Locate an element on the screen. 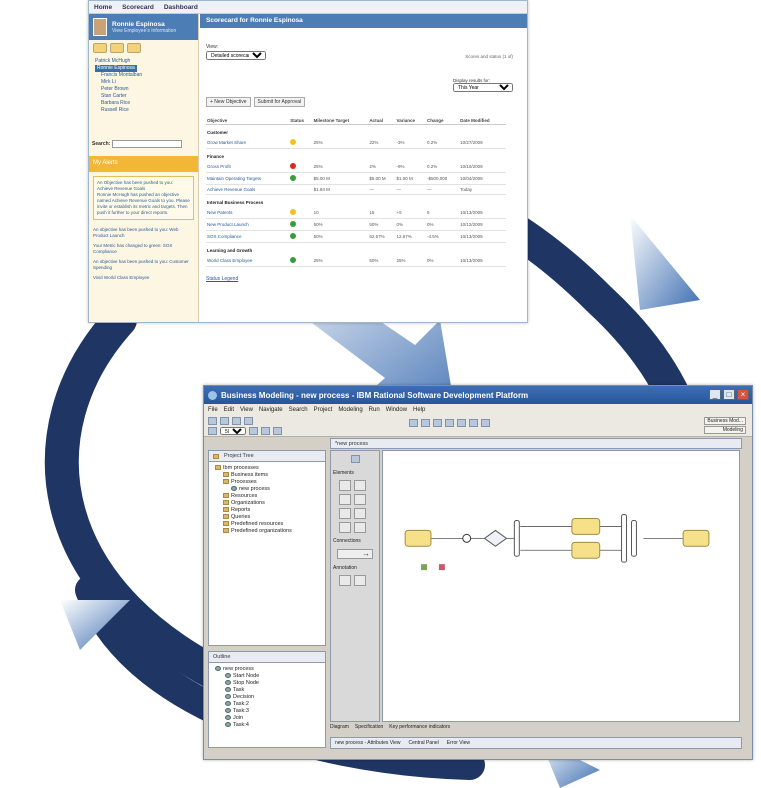 This screenshot has width=761, height=788. tree-item: Patrick McHugh is located at coordinates (144, 61).